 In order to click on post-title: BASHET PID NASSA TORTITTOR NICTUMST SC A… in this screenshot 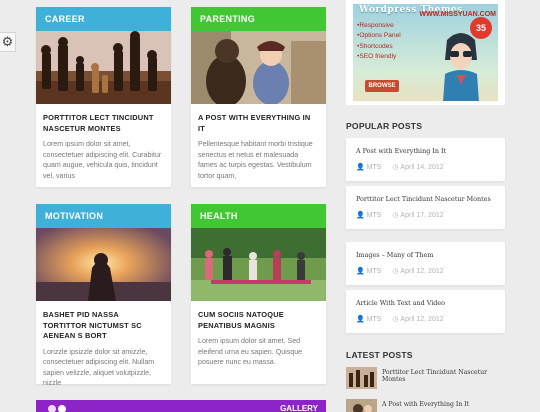, I will do `click(103, 321)`.